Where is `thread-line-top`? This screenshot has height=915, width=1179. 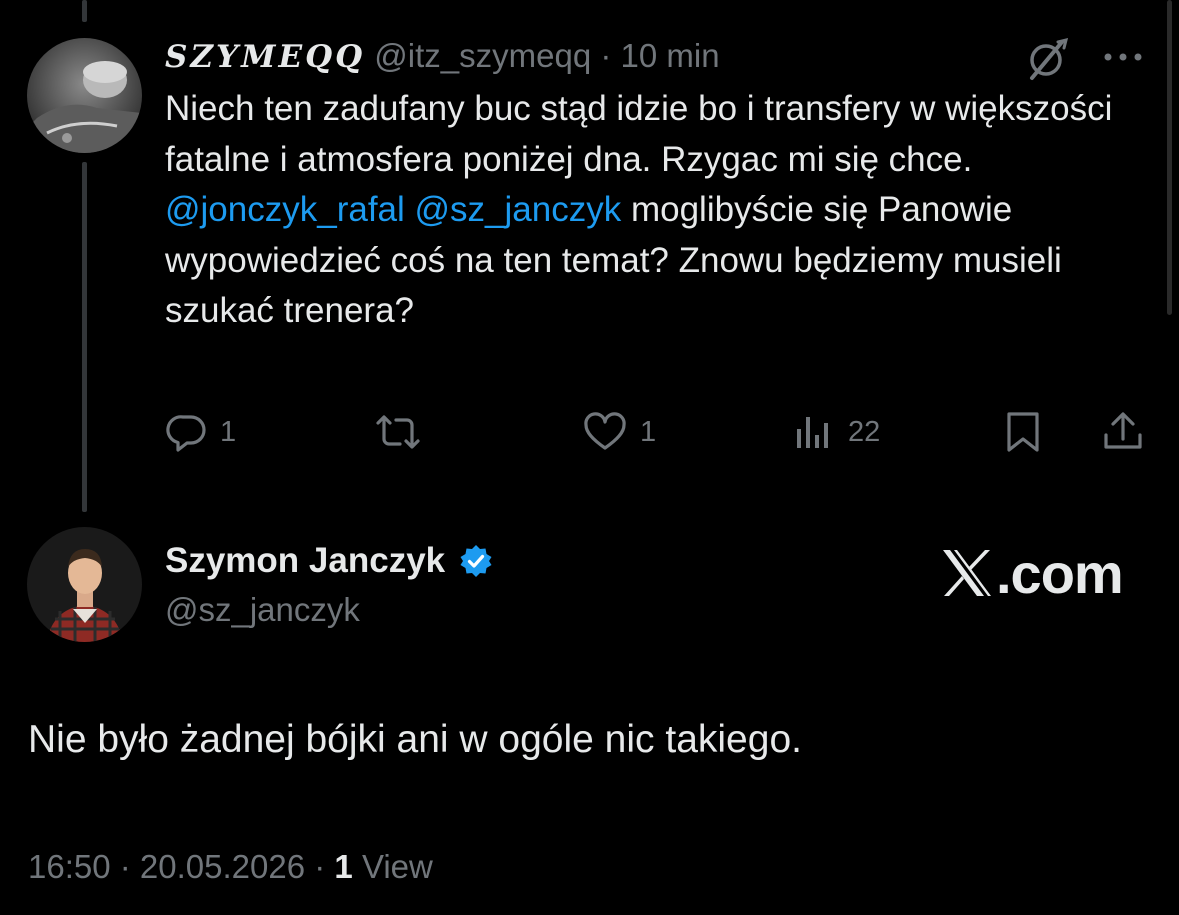 thread-line-top is located at coordinates (84, 11).